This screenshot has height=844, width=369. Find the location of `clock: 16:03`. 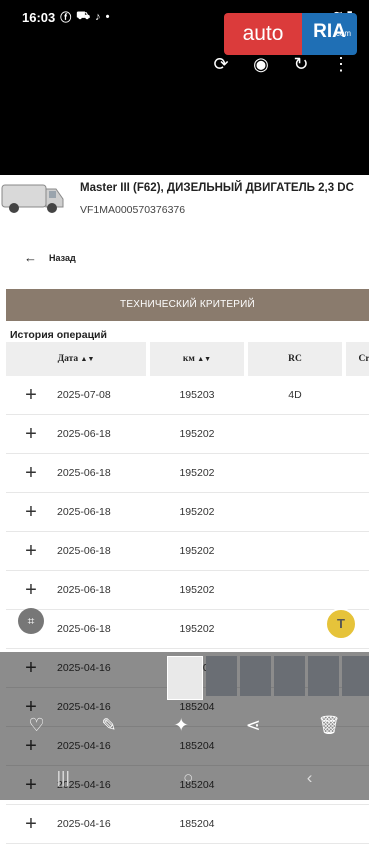

clock: 16:03 is located at coordinates (39, 17).